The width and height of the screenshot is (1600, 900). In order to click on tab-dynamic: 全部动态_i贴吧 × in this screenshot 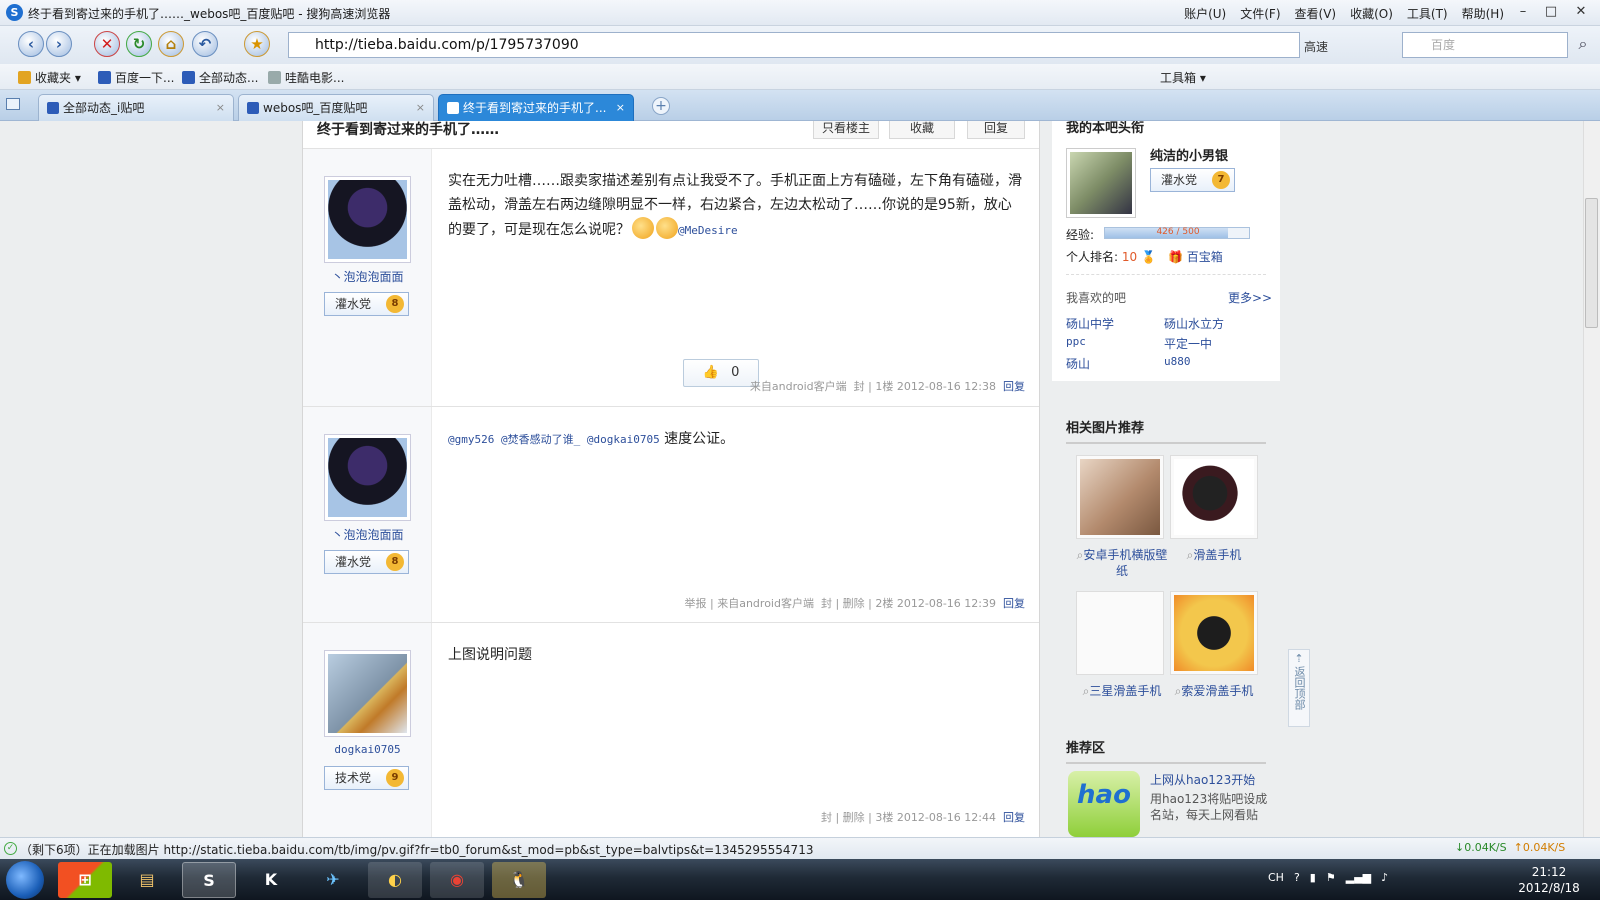, I will do `click(136, 107)`.